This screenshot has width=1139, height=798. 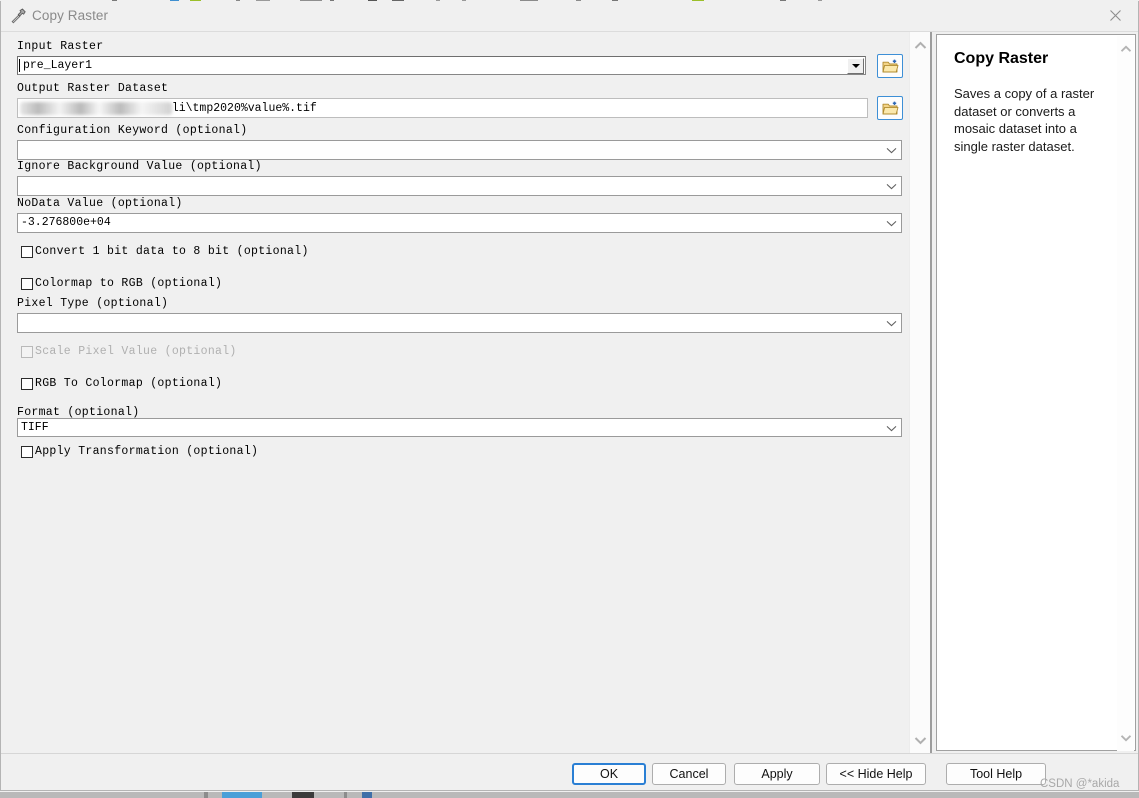 I want to click on checkbox-scale-pixel-value: Scale Pixel Value (optional), so click(x=129, y=351).